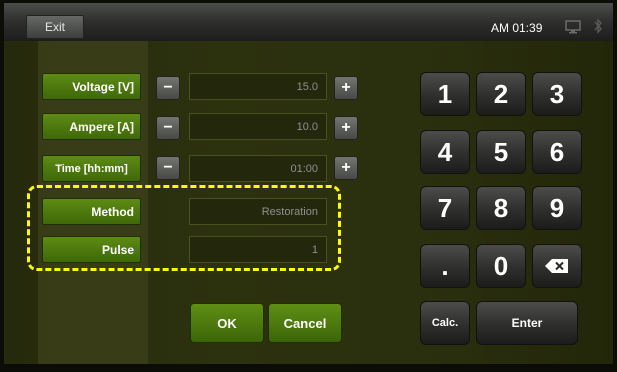 This screenshot has width=617, height=372. What do you see at coordinates (445, 94) in the screenshot?
I see `key-1: 1` at bounding box center [445, 94].